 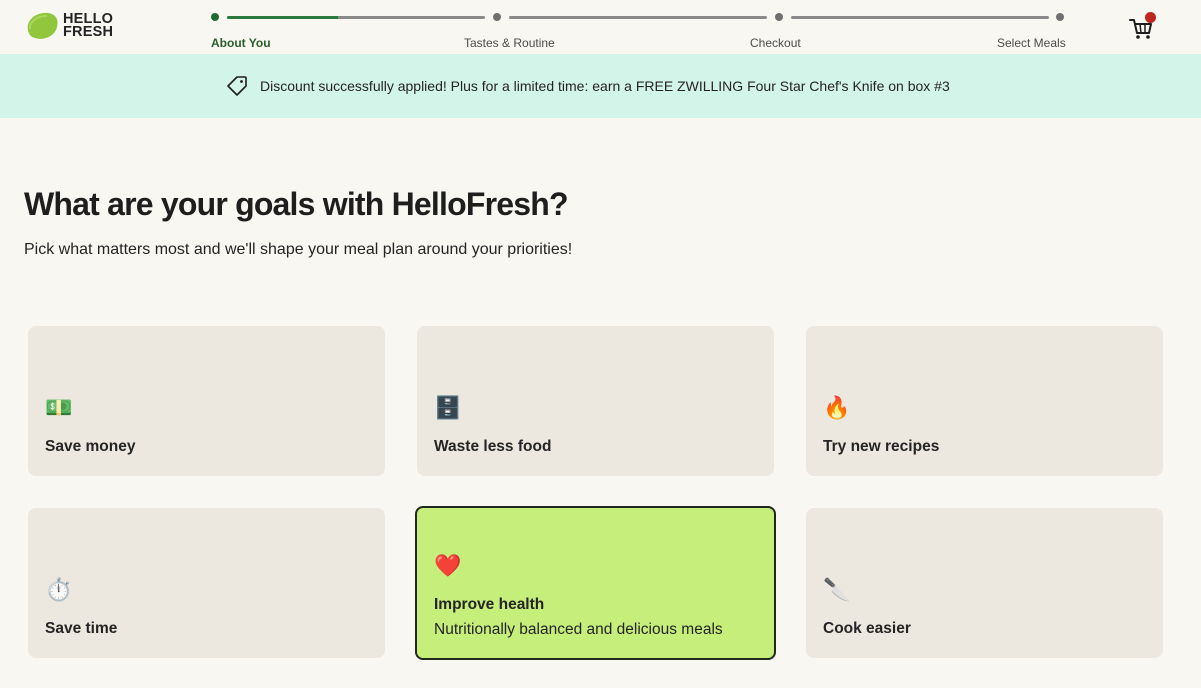 I want to click on goal-label: Improve health, so click(x=489, y=604).